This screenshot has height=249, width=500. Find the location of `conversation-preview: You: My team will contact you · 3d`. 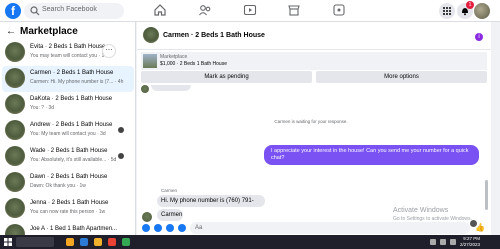

conversation-preview: You: My team will contact you · 3d is located at coordinates (68, 134).